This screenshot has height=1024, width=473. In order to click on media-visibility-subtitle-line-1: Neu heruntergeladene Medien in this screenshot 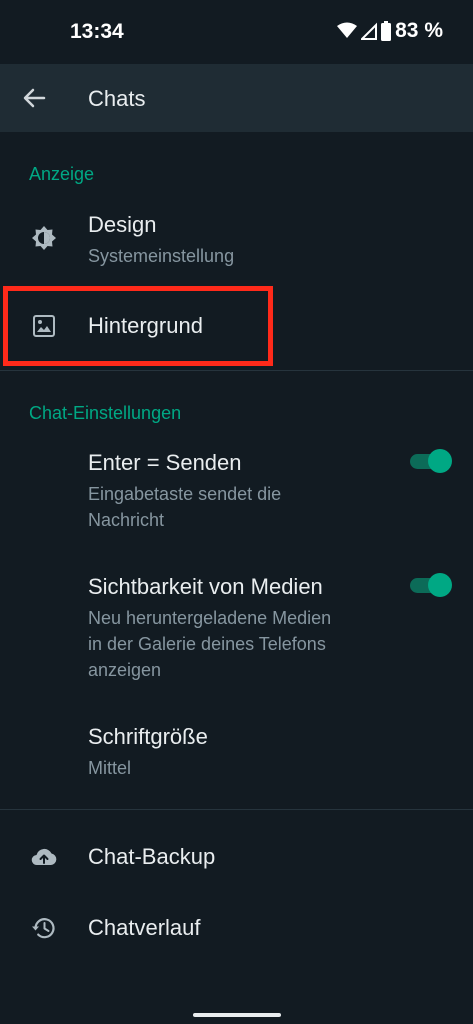, I will do `click(210, 618)`.